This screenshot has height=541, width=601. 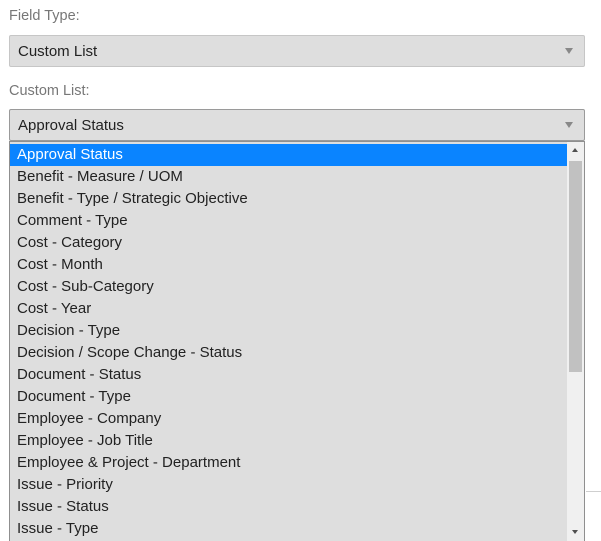 What do you see at coordinates (58, 51) in the screenshot?
I see `field-type-value: Custom List` at bounding box center [58, 51].